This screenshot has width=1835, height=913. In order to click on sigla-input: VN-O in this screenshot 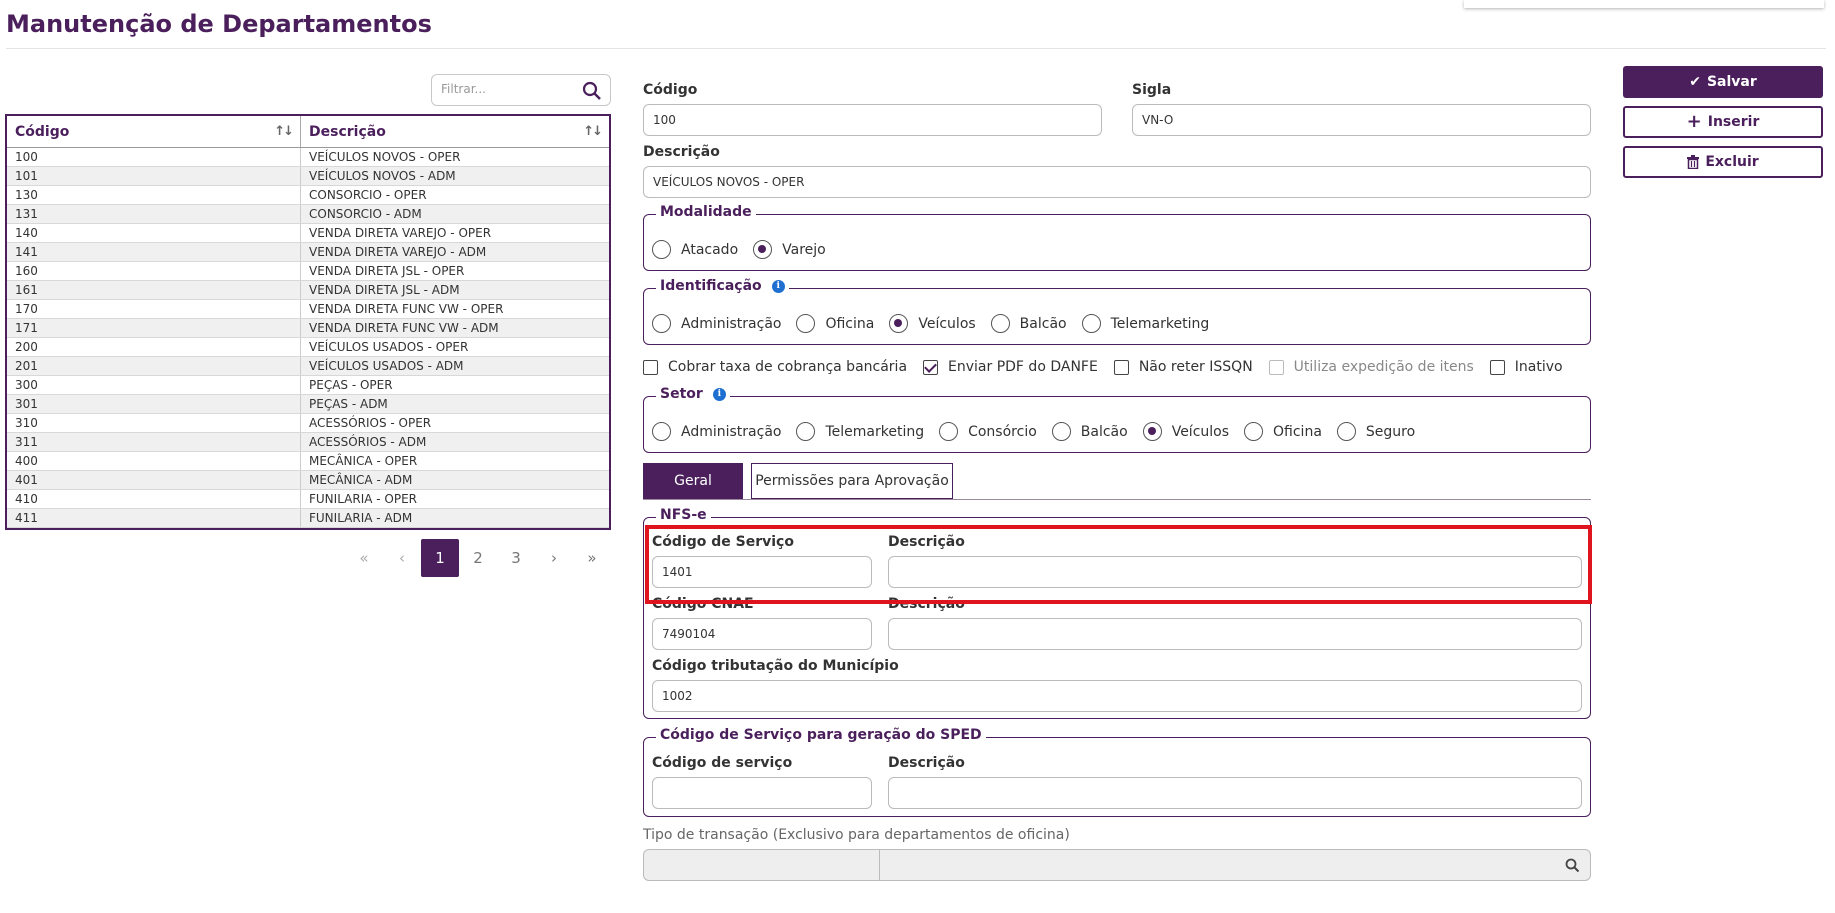, I will do `click(1361, 120)`.